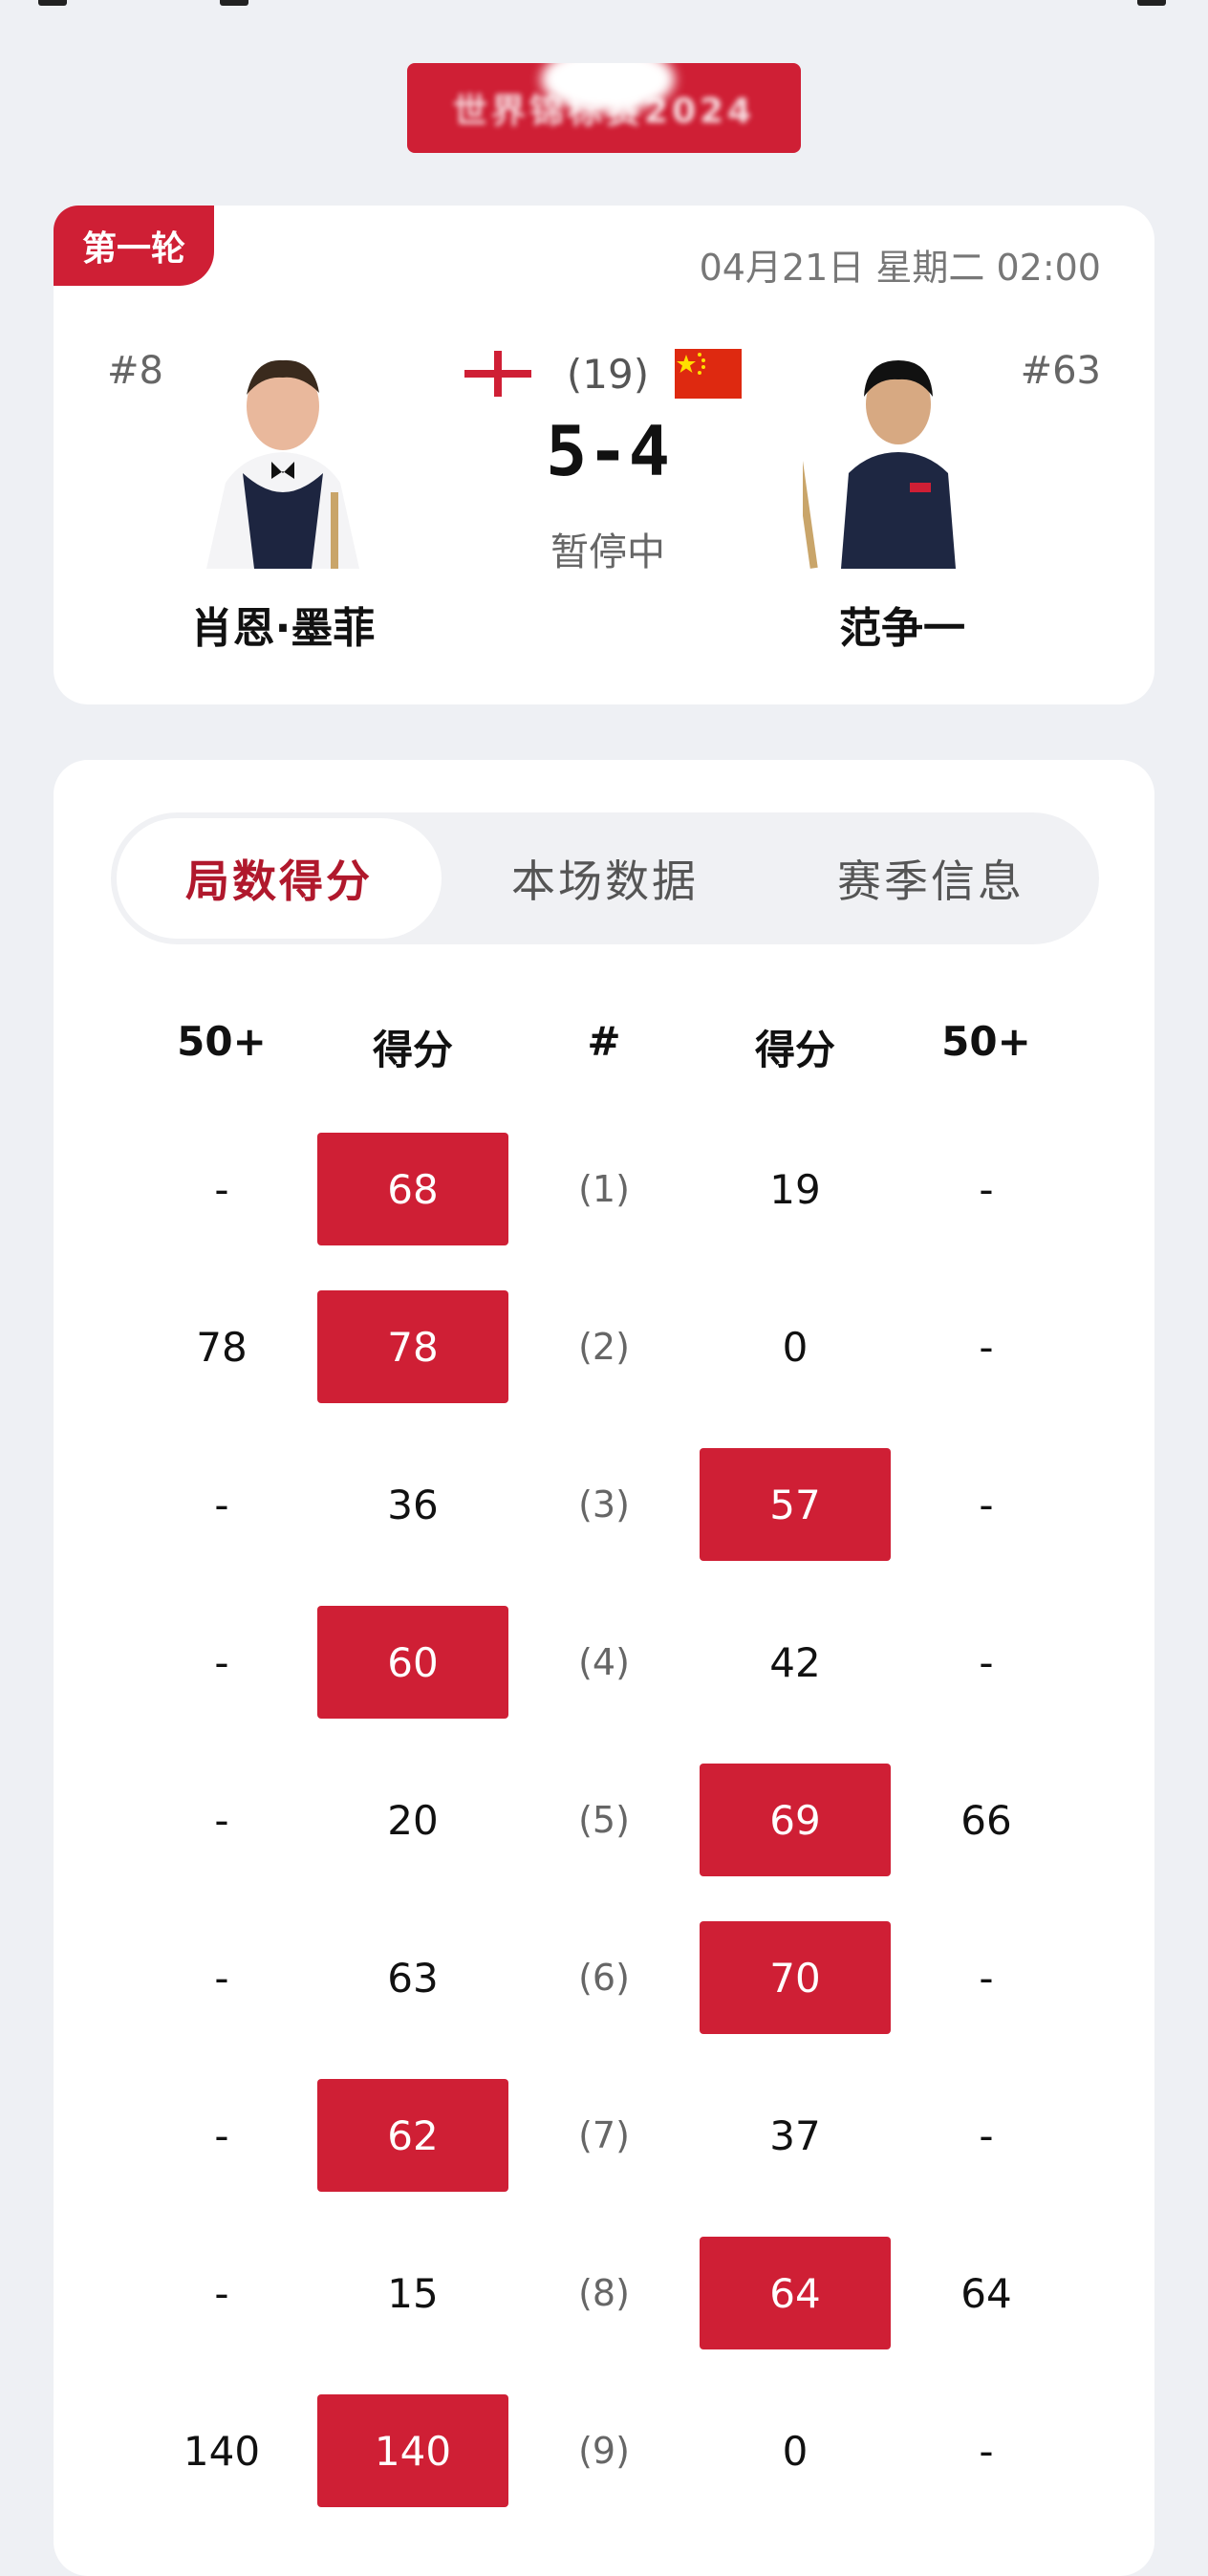 Image resolution: width=1208 pixels, height=2576 pixels. What do you see at coordinates (795, 1820) in the screenshot?
I see `p2-score-cell: 69` at bounding box center [795, 1820].